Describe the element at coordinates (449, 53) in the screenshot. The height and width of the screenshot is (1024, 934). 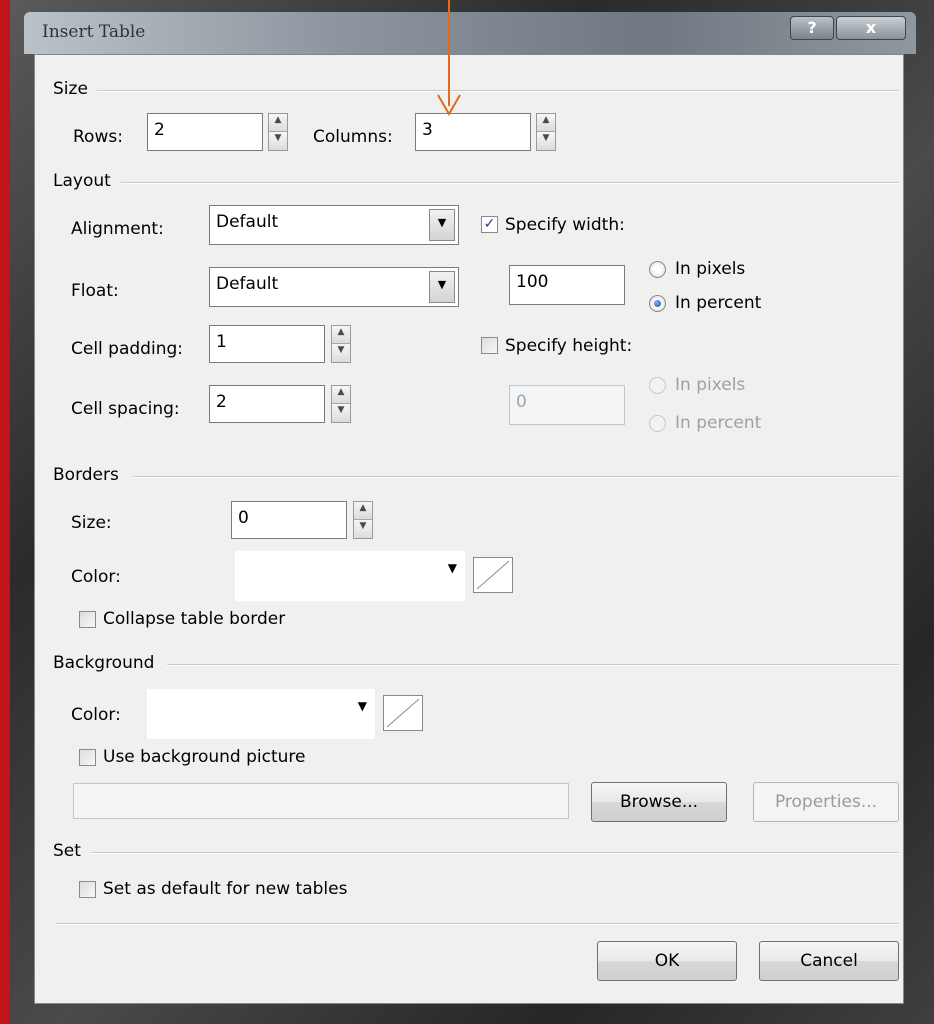
I see `annotation-arrow-line` at that location.